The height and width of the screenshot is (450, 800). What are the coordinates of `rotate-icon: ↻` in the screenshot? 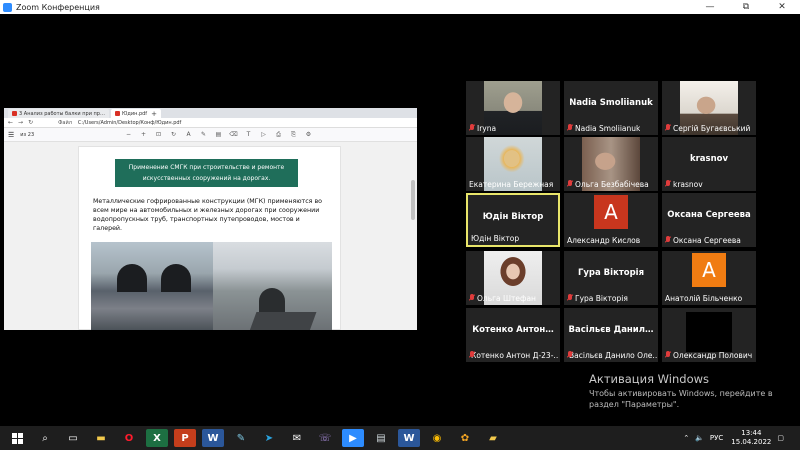 It's located at (173, 135).